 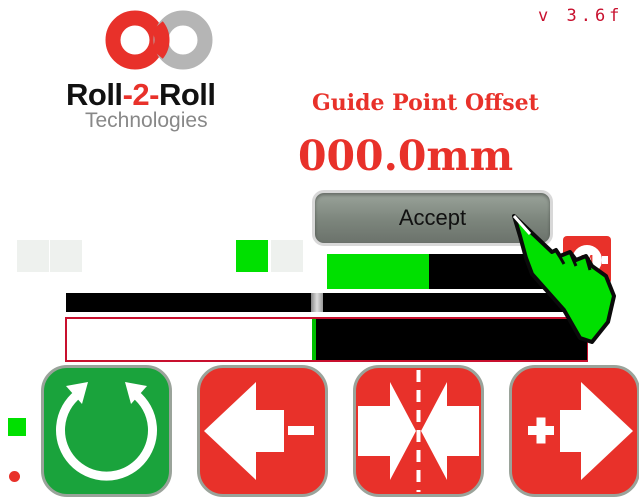 I want to click on indicator-square-green, so click(x=252, y=256).